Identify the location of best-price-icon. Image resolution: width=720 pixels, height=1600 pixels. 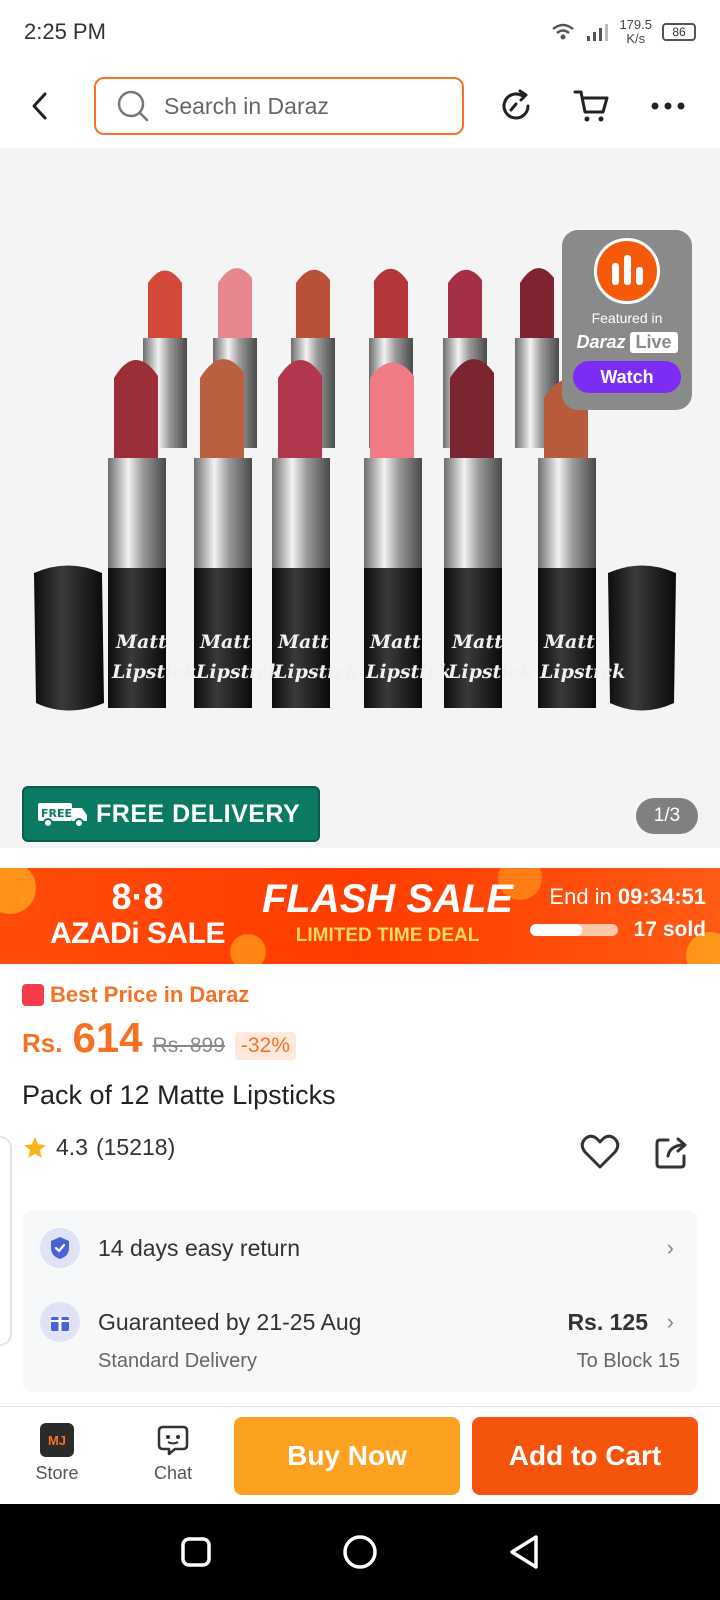
(33, 995).